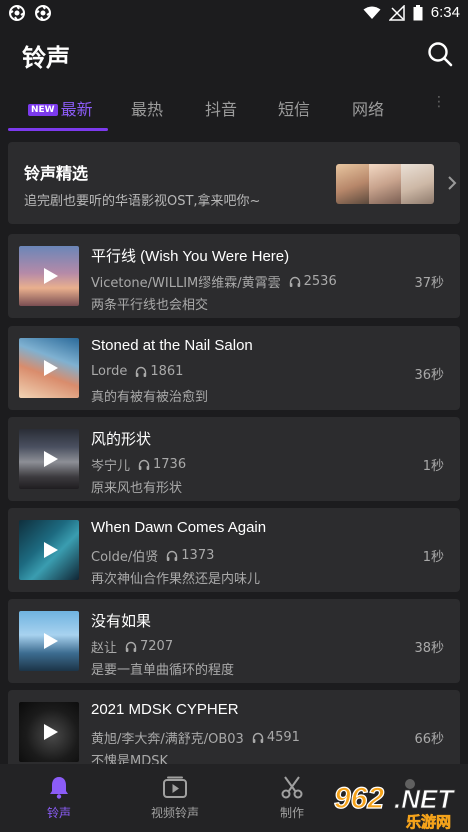 Image resolution: width=468 pixels, height=832 pixels. What do you see at coordinates (368, 108) in the screenshot?
I see `tab-network: 网络` at bounding box center [368, 108].